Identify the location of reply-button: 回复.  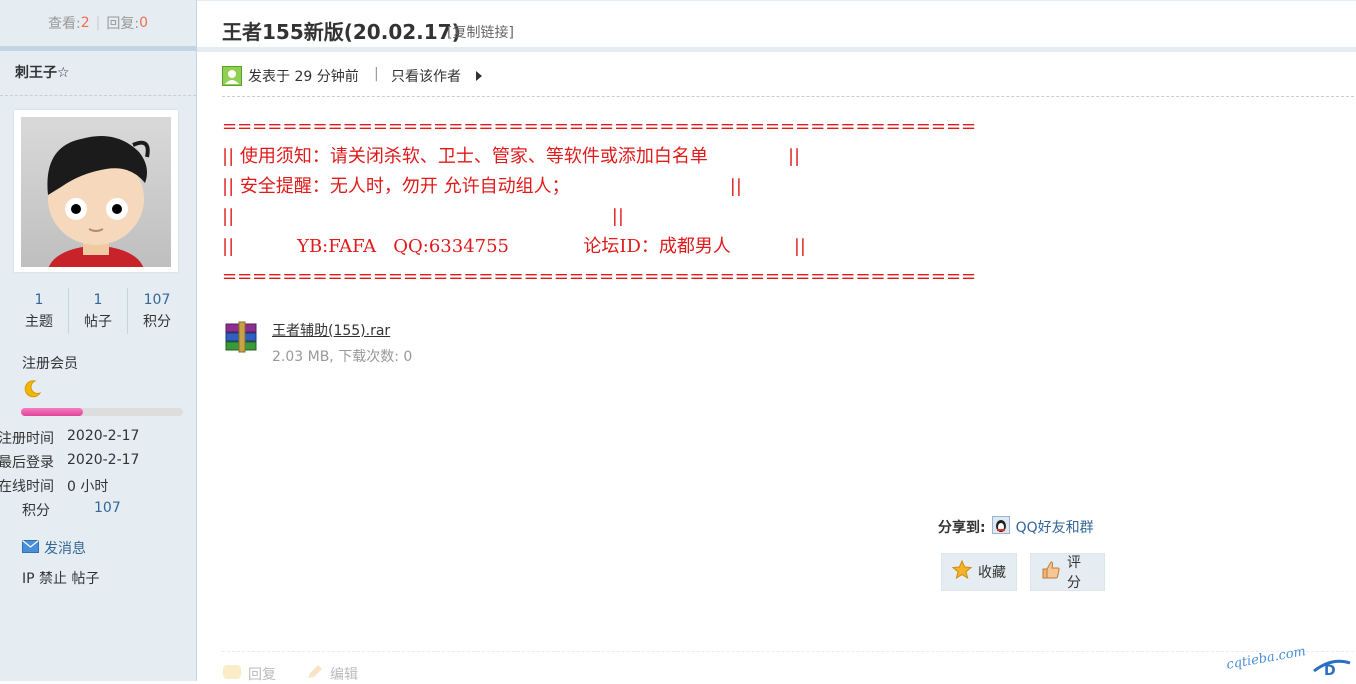
(249, 674).